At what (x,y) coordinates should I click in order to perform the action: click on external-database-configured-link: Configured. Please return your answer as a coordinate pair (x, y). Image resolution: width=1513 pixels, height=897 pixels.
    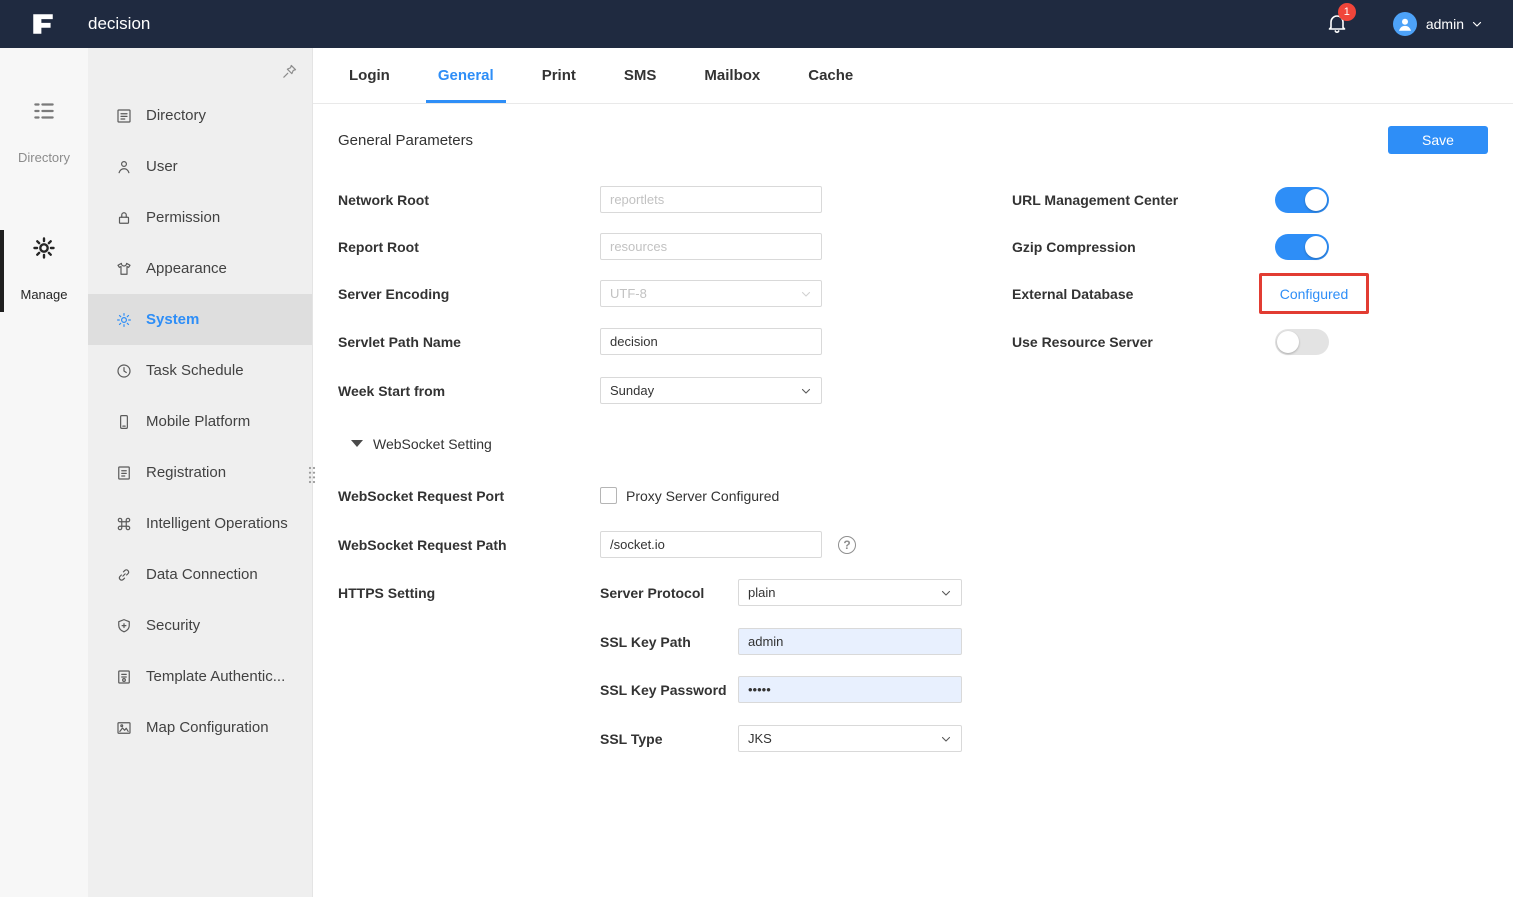
    Looking at the image, I should click on (1314, 294).